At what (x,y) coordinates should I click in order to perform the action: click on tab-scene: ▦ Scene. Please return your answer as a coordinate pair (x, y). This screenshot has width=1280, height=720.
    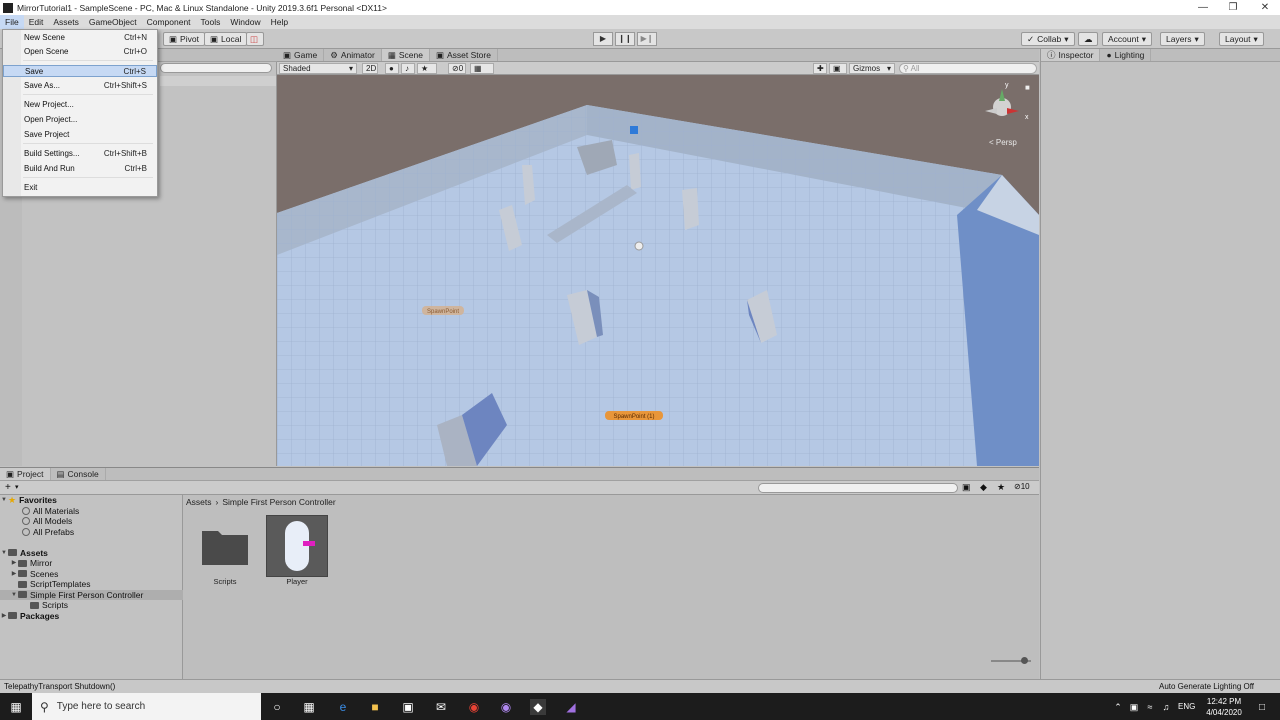
    Looking at the image, I should click on (405, 55).